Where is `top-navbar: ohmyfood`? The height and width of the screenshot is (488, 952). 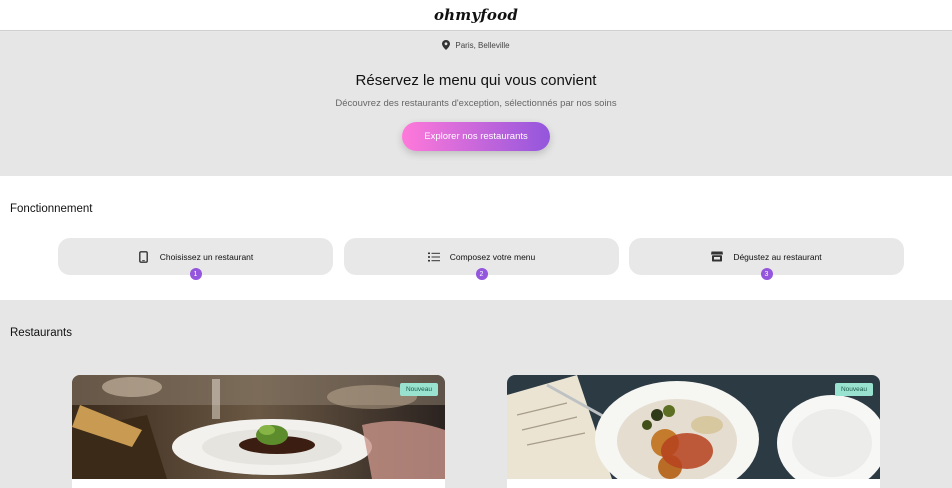 top-navbar: ohmyfood is located at coordinates (476, 15).